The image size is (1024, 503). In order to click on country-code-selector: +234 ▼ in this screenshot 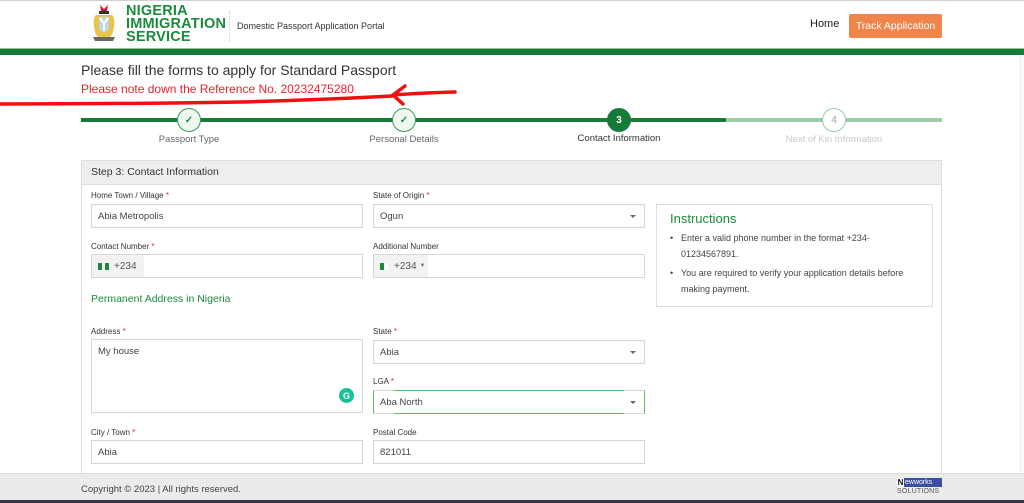, I will do `click(401, 266)`.